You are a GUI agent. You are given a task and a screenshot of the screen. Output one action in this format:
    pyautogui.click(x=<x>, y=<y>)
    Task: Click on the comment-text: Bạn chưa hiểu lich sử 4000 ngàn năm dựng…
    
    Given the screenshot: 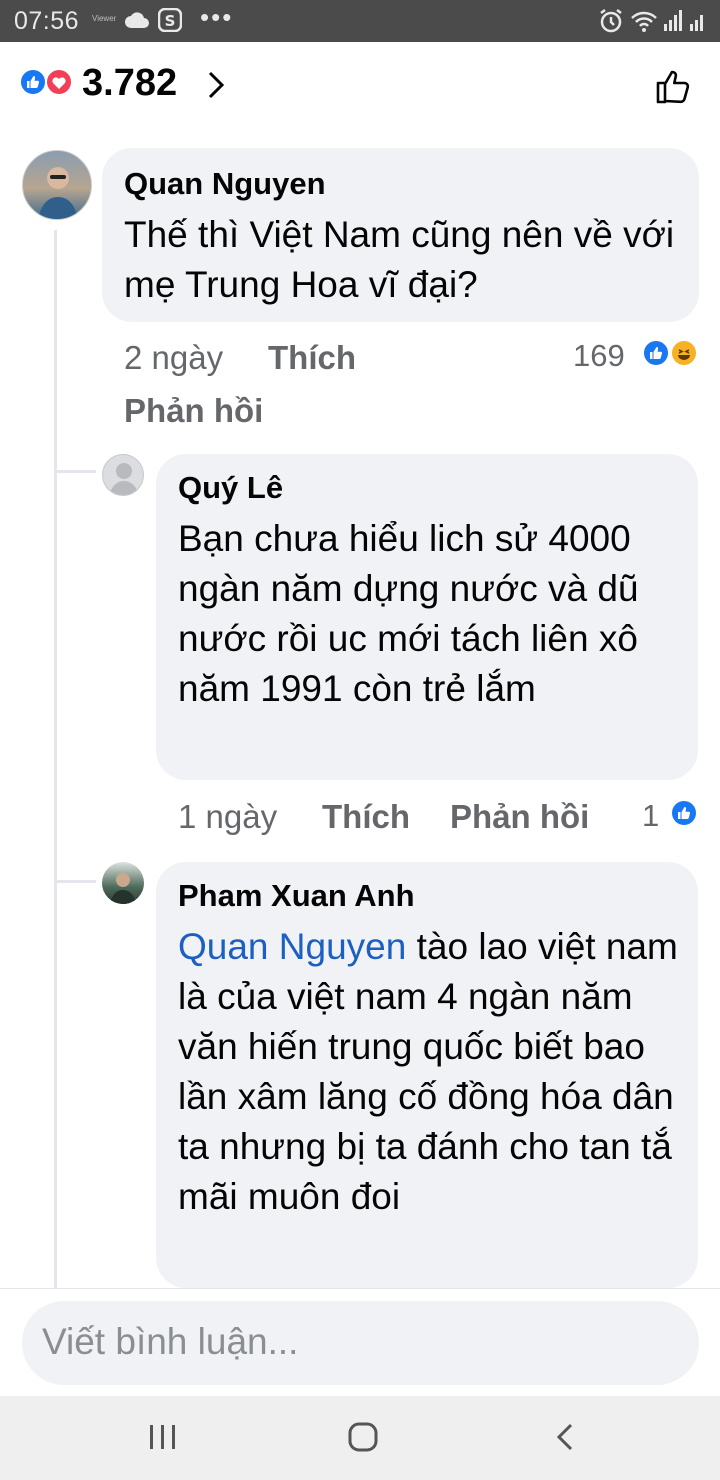 What is the action you would take?
    pyautogui.click(x=408, y=613)
    